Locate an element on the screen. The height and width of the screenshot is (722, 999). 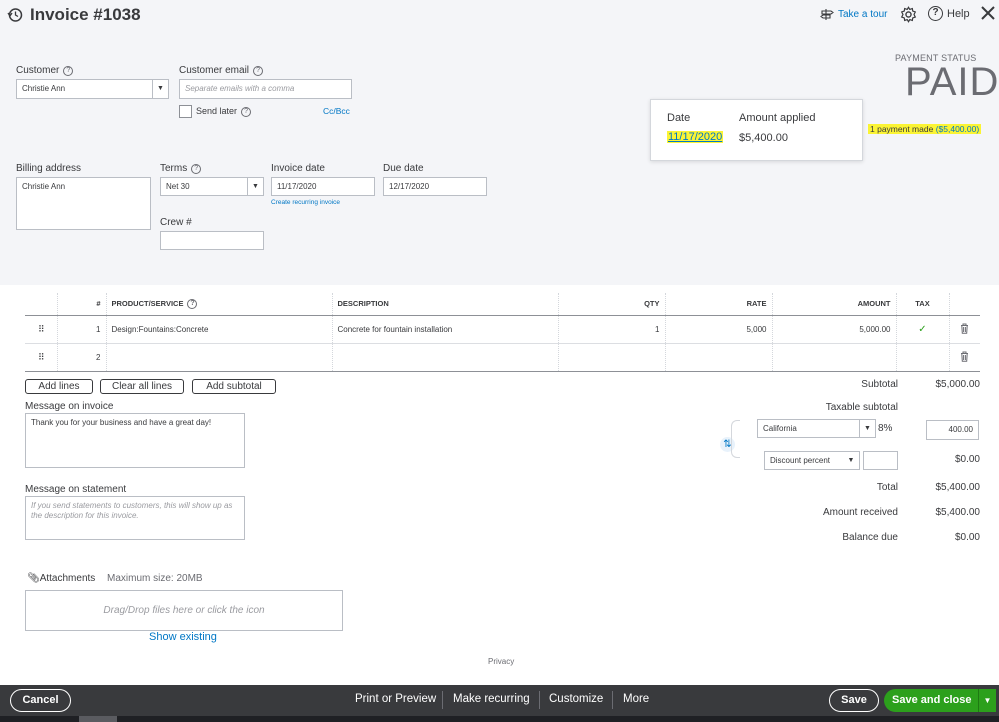
more-button: More is located at coordinates (636, 699).